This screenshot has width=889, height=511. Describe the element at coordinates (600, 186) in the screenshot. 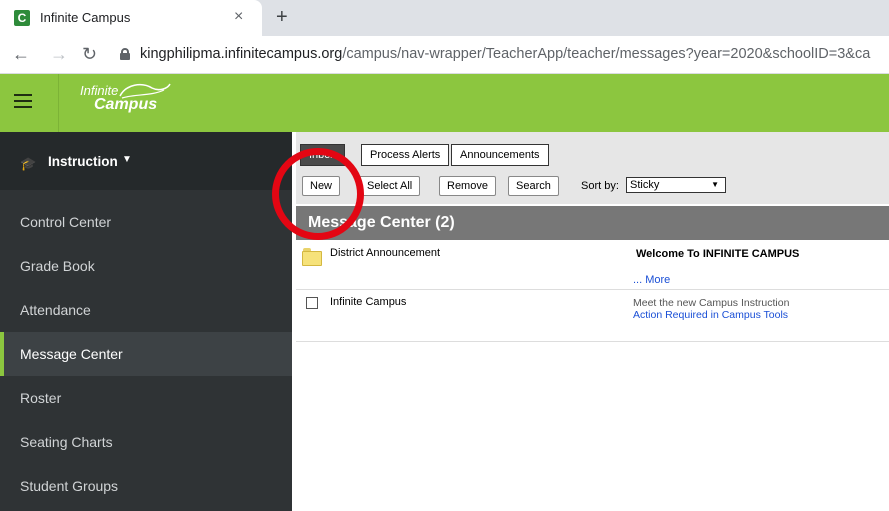

I see `sort-label: Sort by:` at that location.